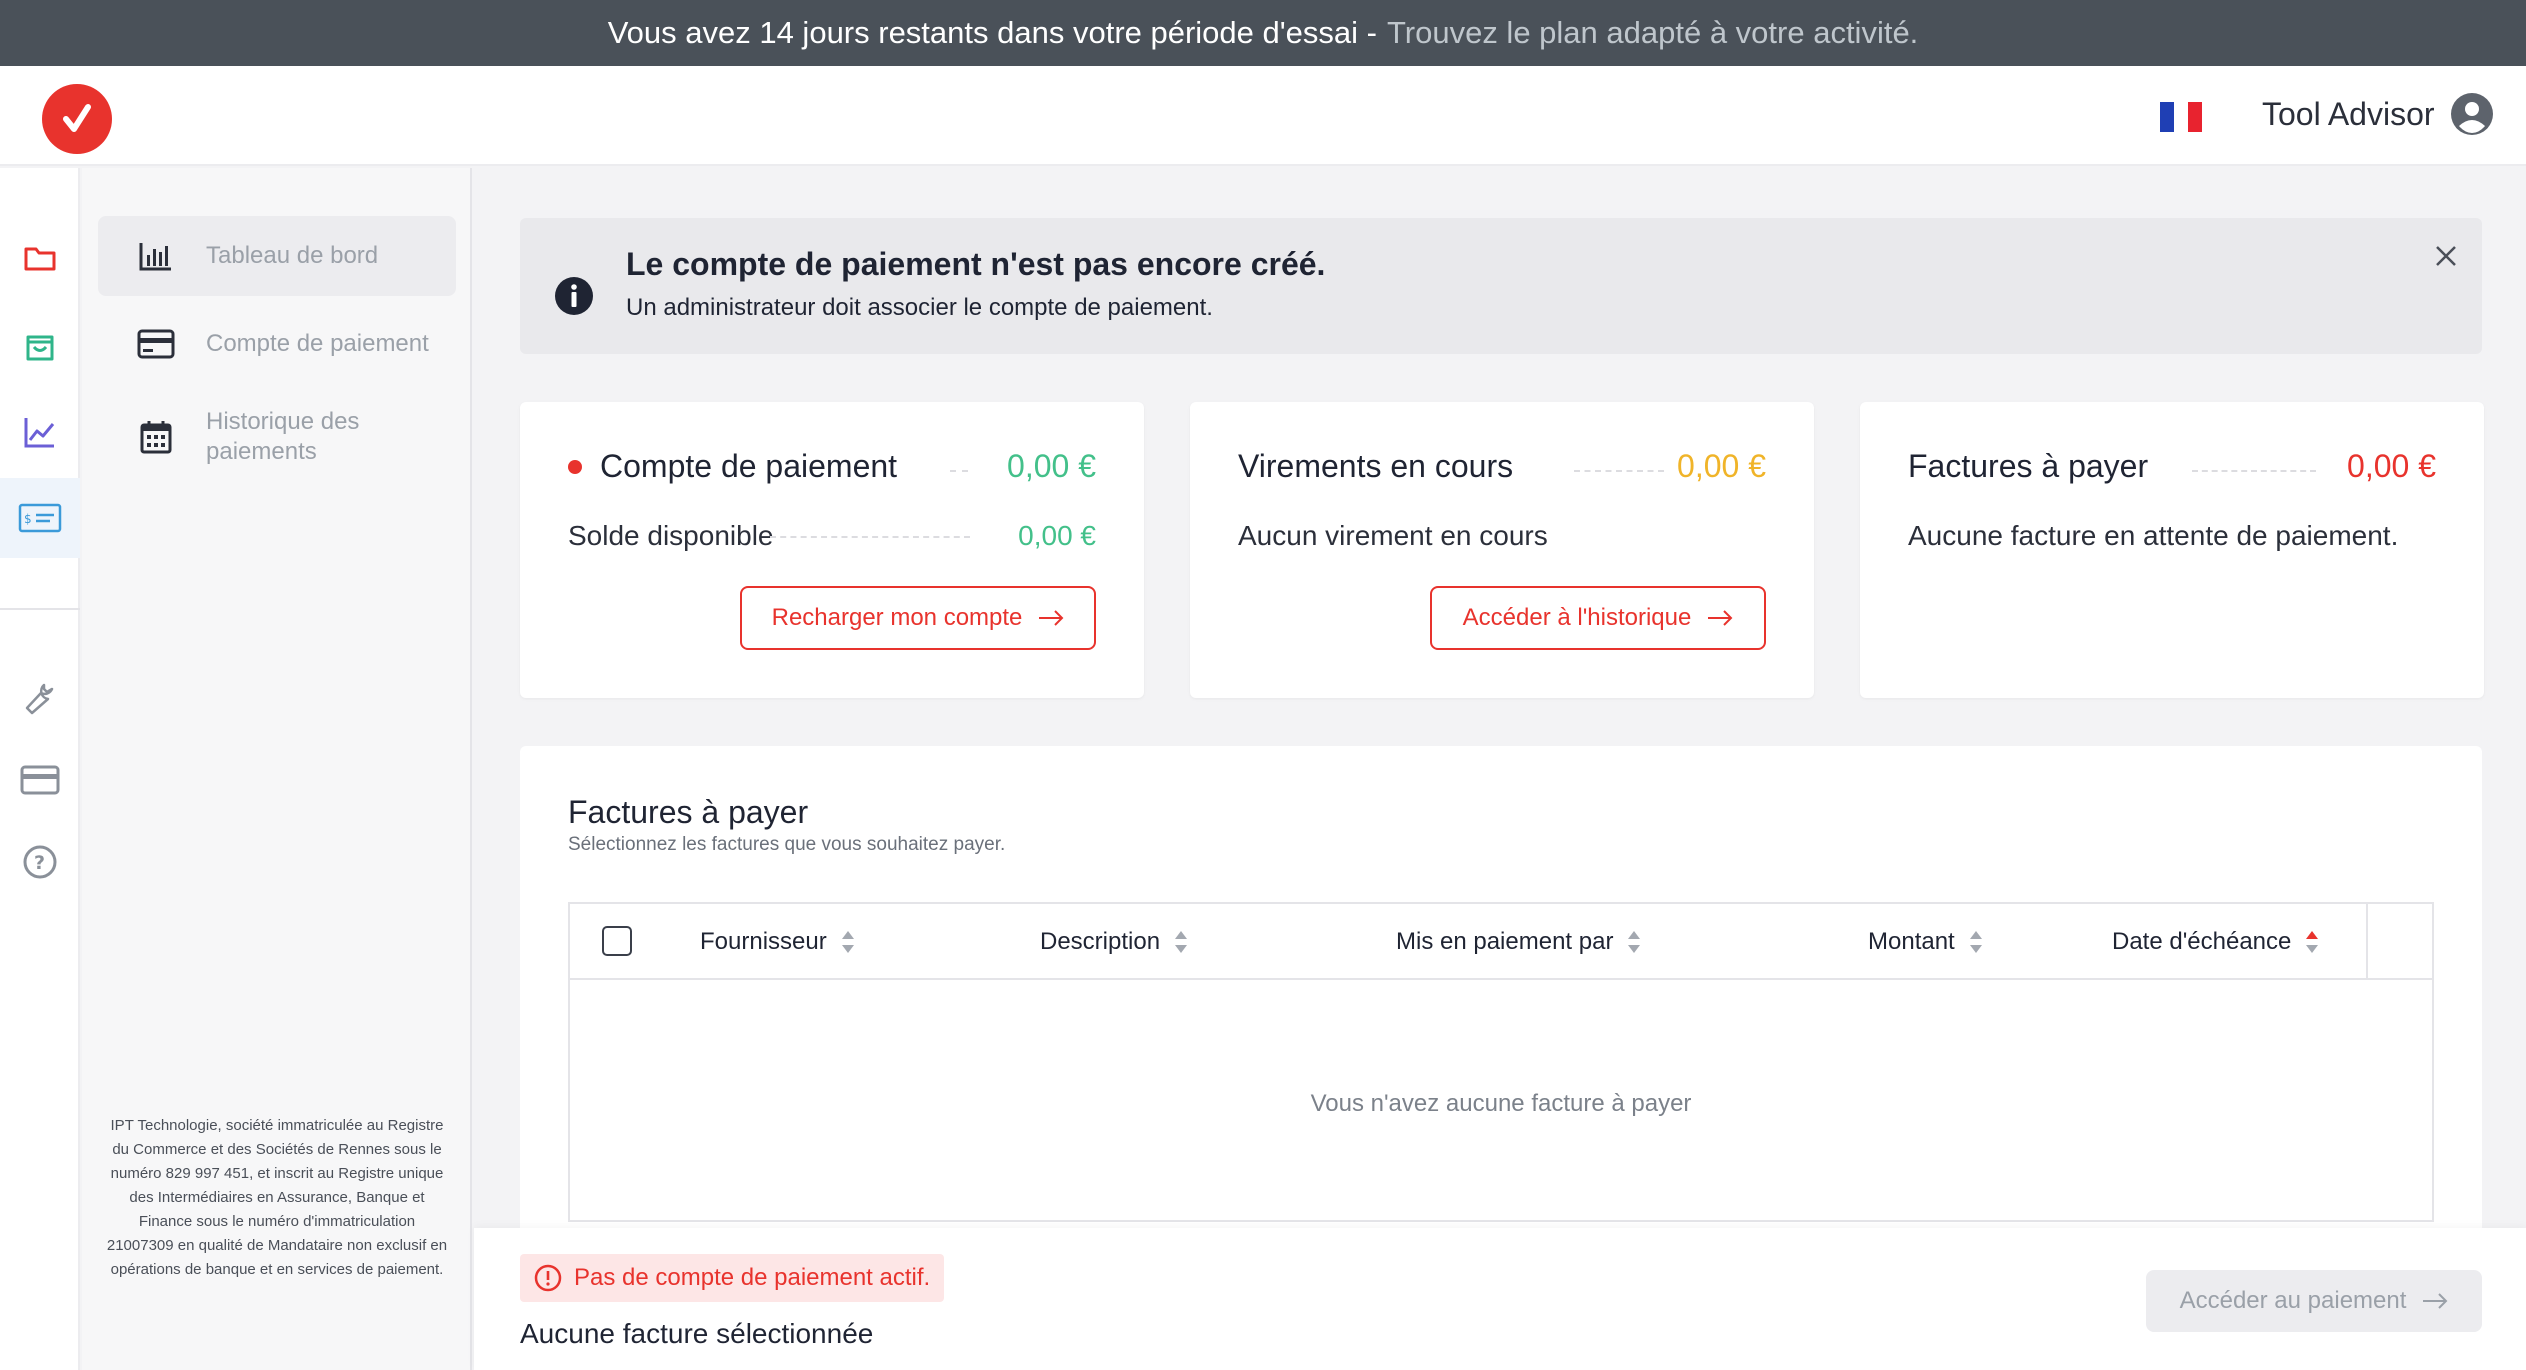 The width and height of the screenshot is (2526, 1370). Describe the element at coordinates (671, 535) in the screenshot. I see `card-sub-label: Solde disponible` at that location.